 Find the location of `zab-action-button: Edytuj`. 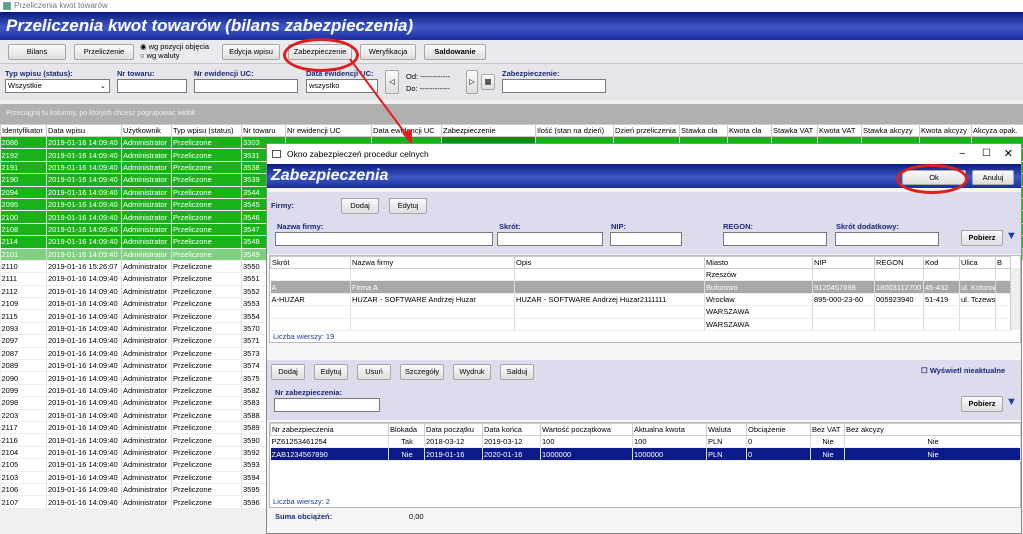

zab-action-button: Edytuj is located at coordinates (331, 372).